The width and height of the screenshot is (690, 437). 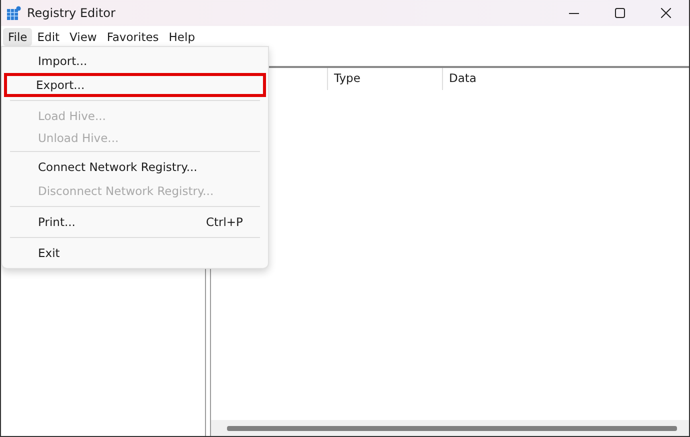 I want to click on menu-item: View, so click(x=83, y=37).